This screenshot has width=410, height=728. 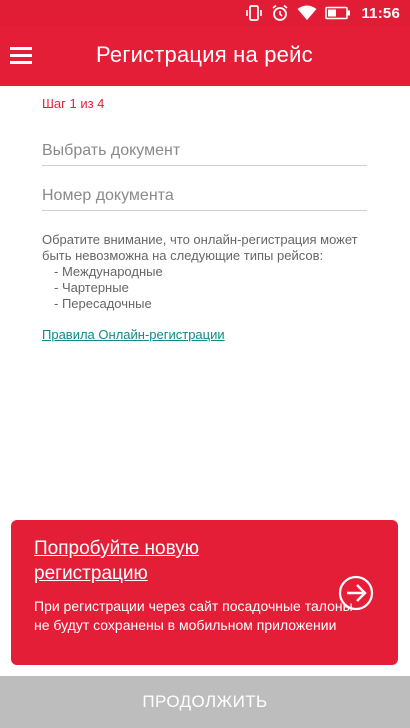 I want to click on status-bar: 11:56, so click(x=205, y=13).